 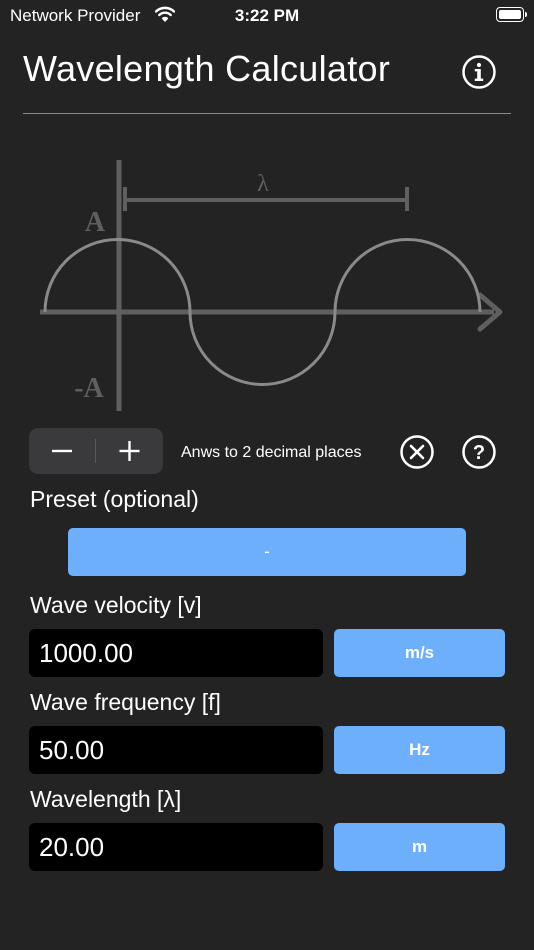 What do you see at coordinates (176, 750) in the screenshot?
I see `frequency-input: 50.00` at bounding box center [176, 750].